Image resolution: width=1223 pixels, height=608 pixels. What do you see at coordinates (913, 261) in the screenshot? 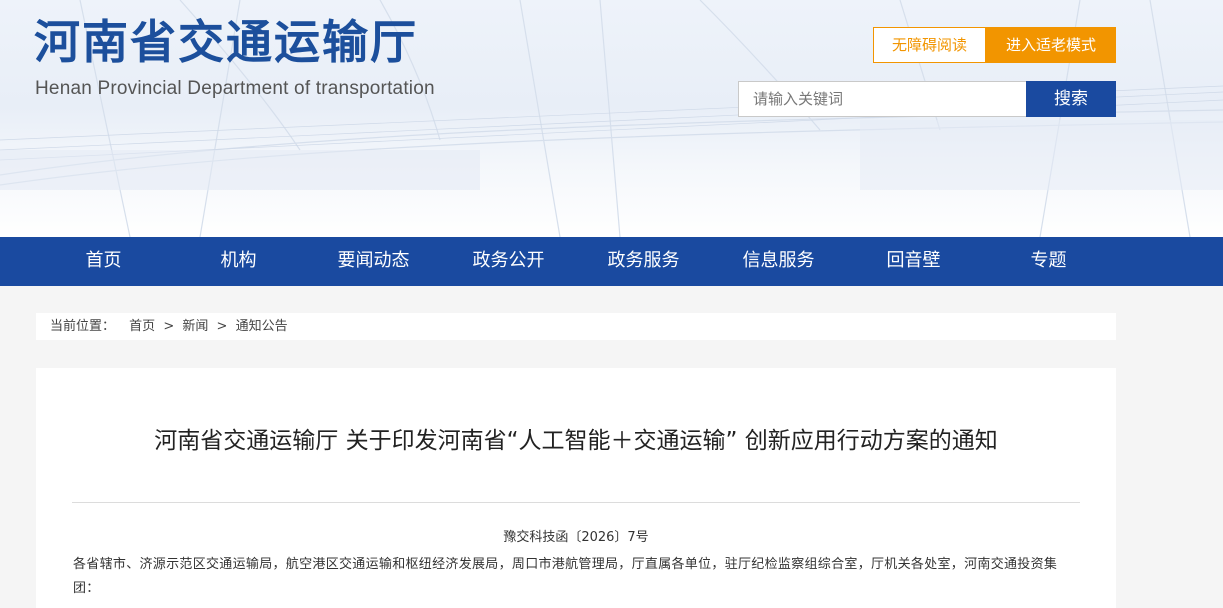
I see `nav-item-feedback-wall: 回音壁` at bounding box center [913, 261].